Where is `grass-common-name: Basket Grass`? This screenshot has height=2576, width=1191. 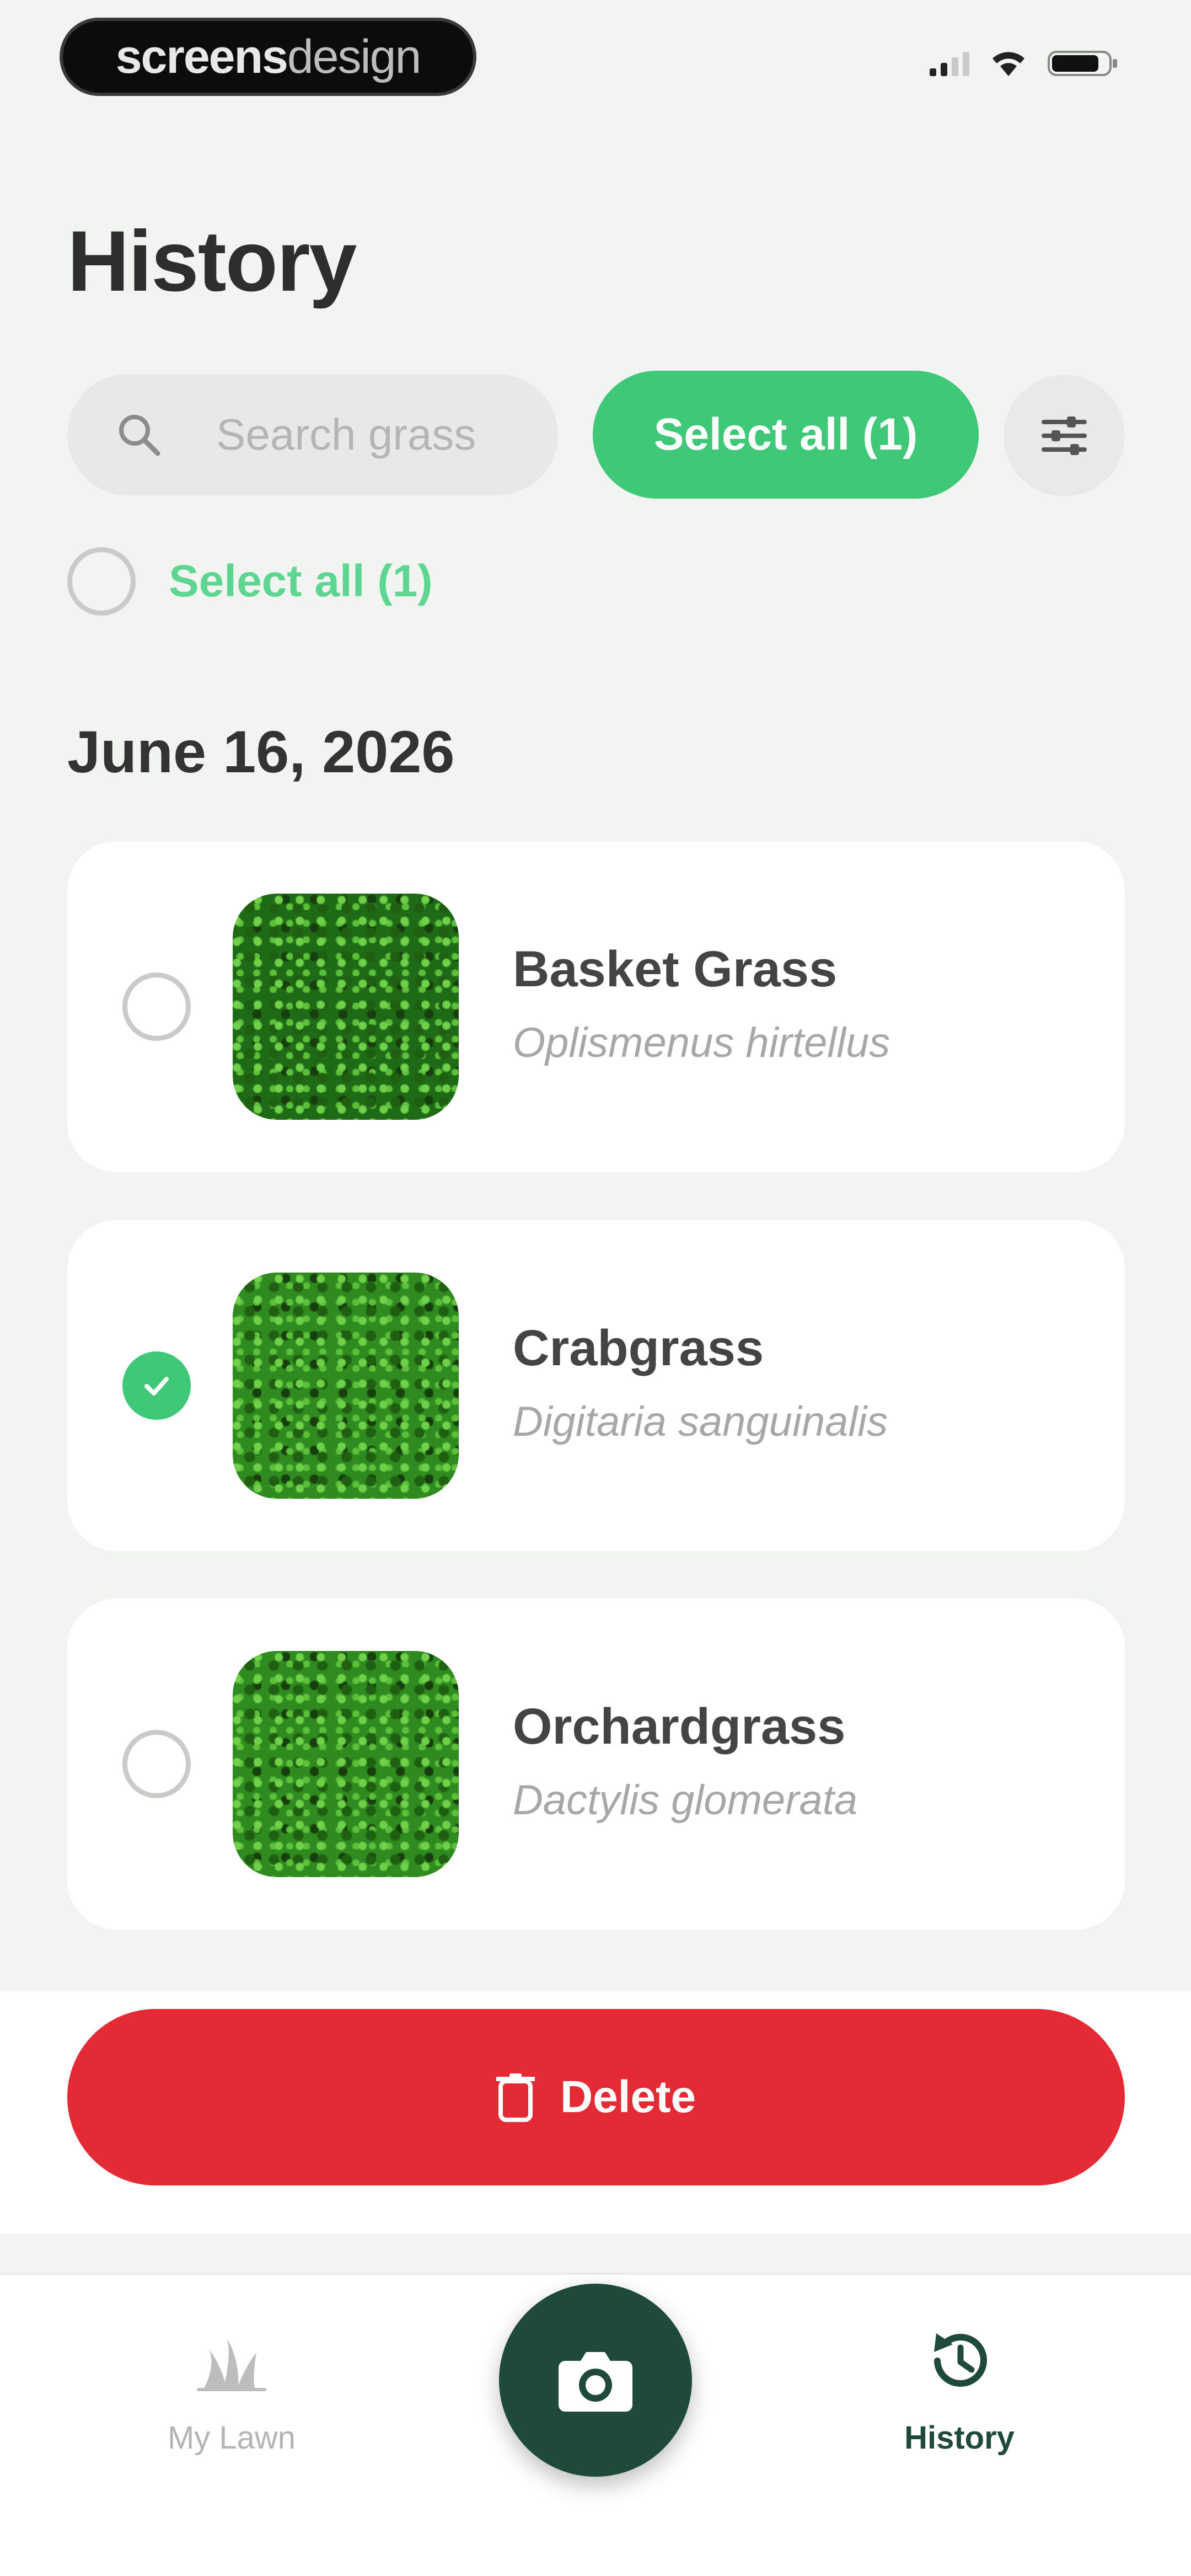
grass-common-name: Basket Grass is located at coordinates (675, 969).